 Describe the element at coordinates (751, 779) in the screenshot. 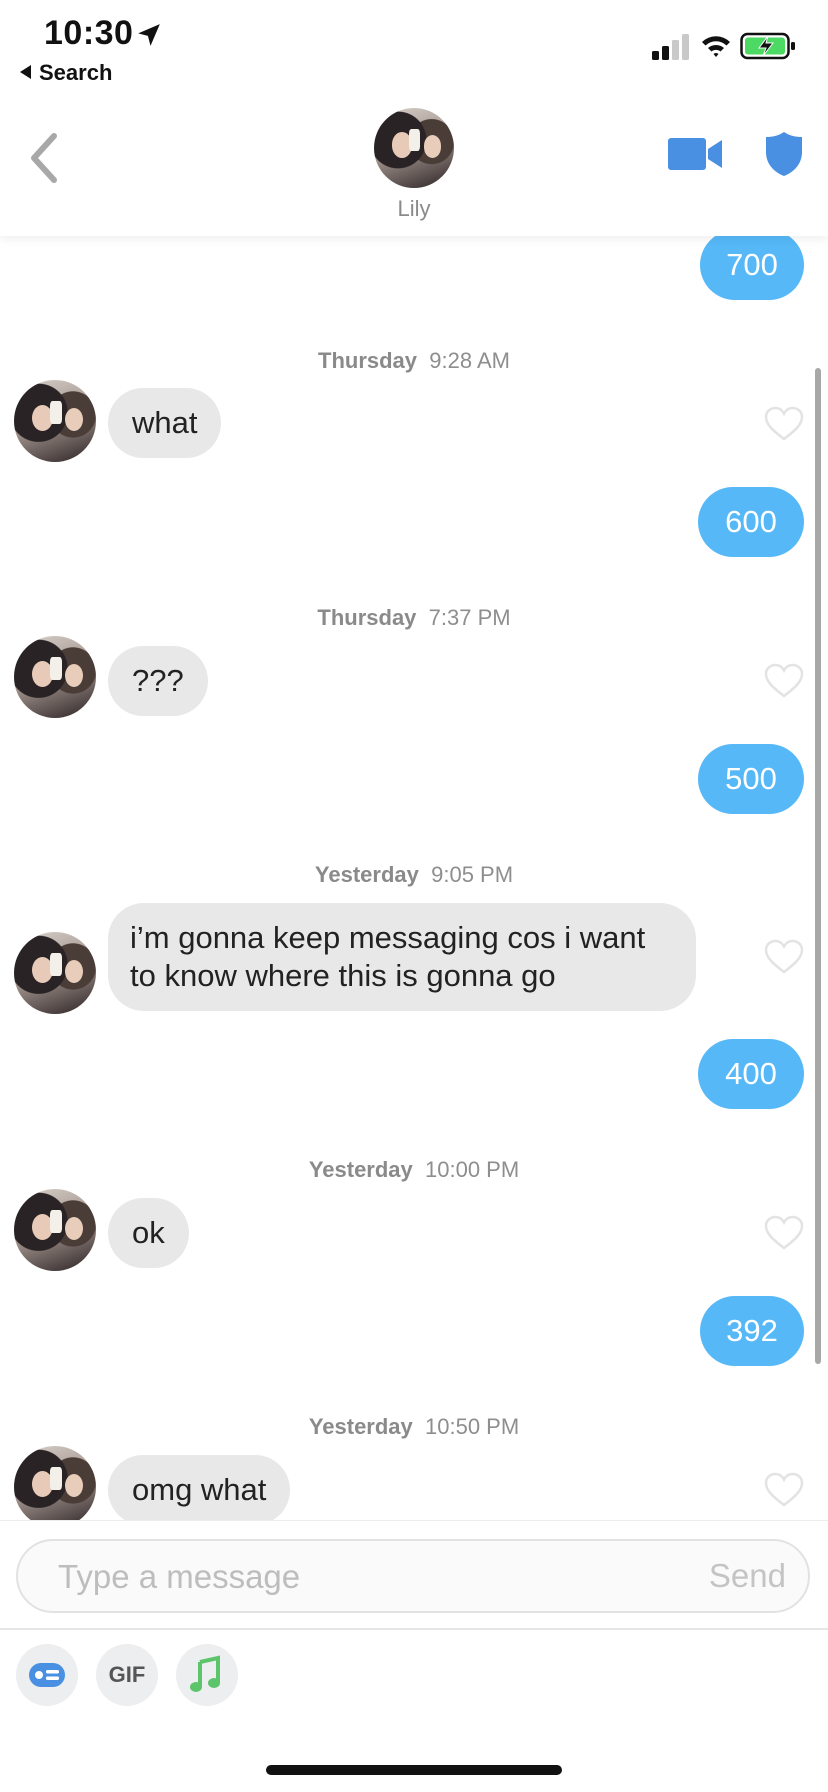

I see `outgoing-message: 500` at that location.